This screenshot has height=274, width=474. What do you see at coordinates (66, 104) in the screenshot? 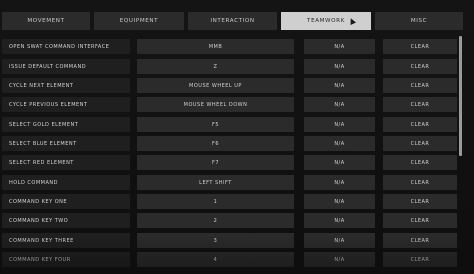
I see `binding-action-label: CYCLE PREVIOUS ELEMENT` at bounding box center [66, 104].